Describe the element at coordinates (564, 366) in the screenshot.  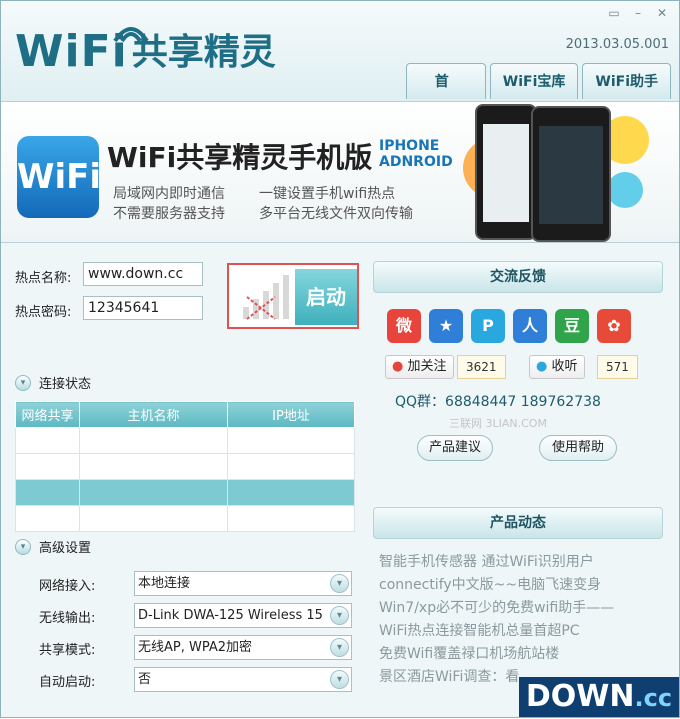
I see `listen-label: 收听` at that location.